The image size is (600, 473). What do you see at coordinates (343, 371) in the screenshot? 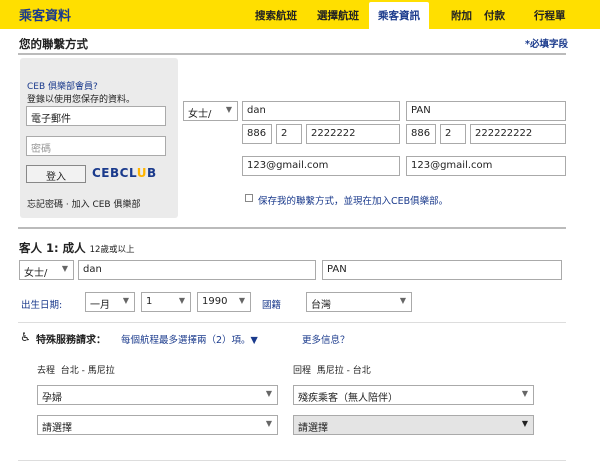
I see `return-route-text: 馬尼拉 - 台北` at bounding box center [343, 371].